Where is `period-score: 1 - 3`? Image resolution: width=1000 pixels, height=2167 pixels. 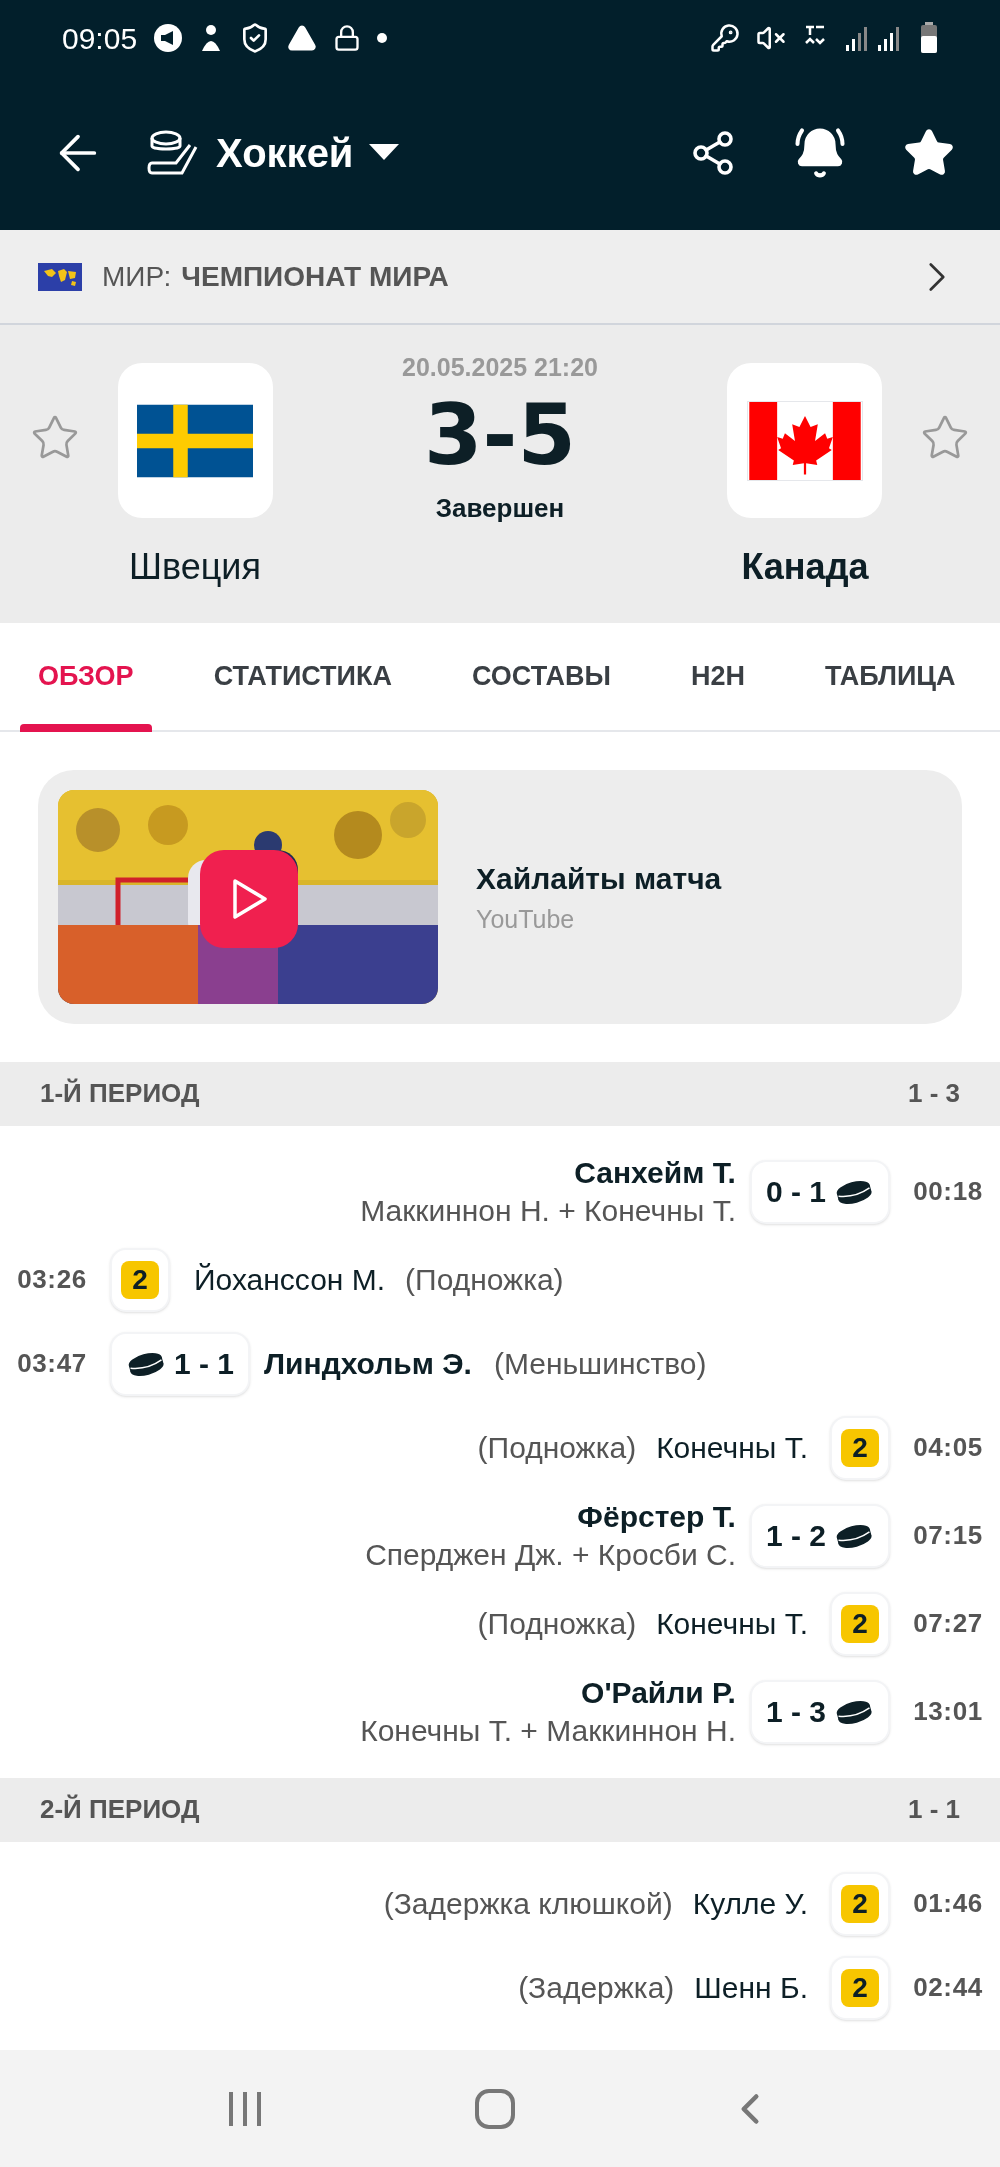
period-score: 1 - 3 is located at coordinates (933, 1094).